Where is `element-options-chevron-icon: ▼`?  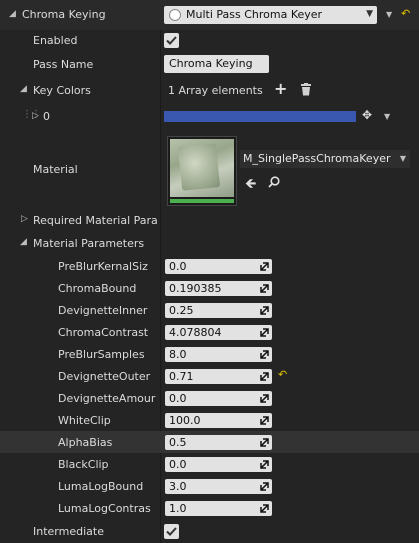 element-options-chevron-icon: ▼ is located at coordinates (387, 116).